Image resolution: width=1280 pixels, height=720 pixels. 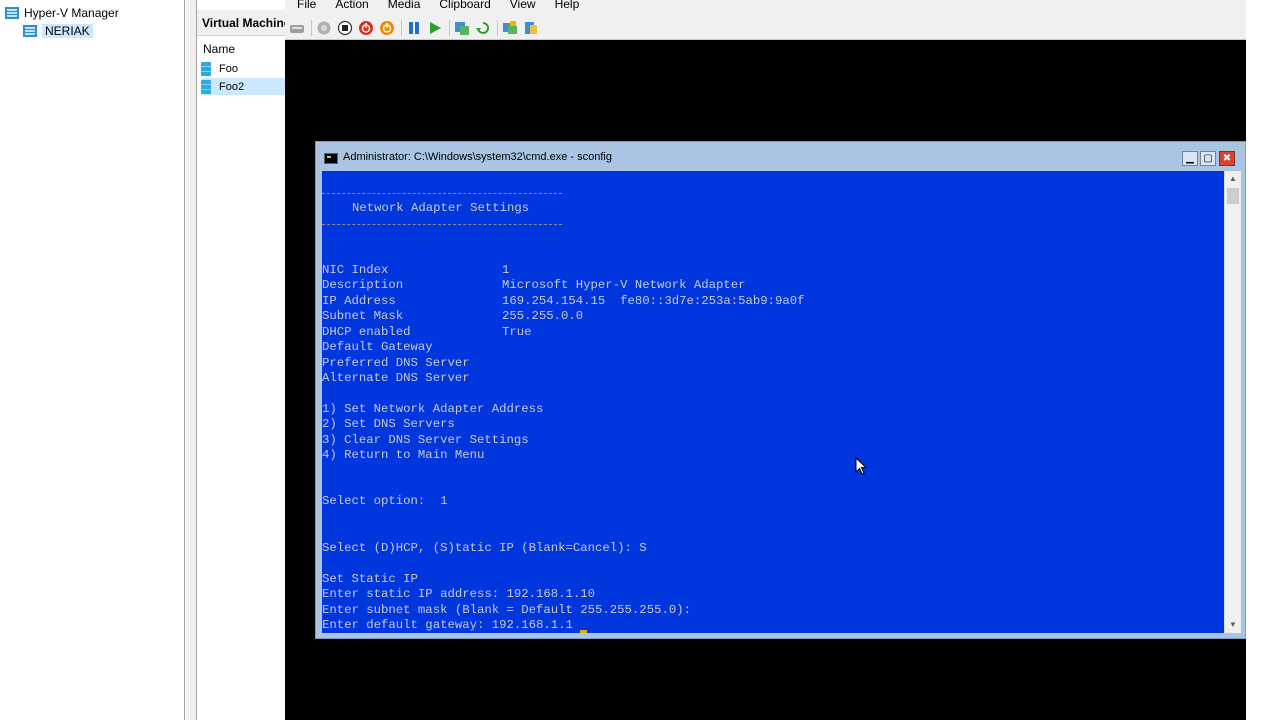 I want to click on static-ip-line: Set Static IP, so click(x=370, y=579).